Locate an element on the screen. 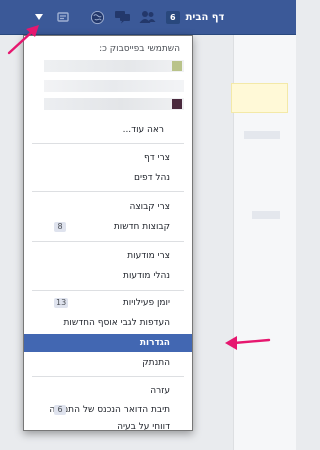 This screenshot has height=450, width=320. messages-button is located at coordinates (122, 17).